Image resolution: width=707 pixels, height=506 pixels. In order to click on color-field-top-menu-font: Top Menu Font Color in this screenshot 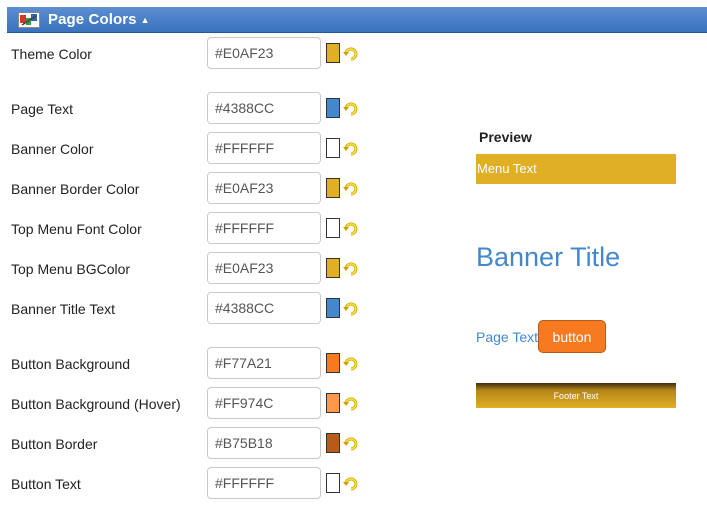, I will do `click(230, 229)`.